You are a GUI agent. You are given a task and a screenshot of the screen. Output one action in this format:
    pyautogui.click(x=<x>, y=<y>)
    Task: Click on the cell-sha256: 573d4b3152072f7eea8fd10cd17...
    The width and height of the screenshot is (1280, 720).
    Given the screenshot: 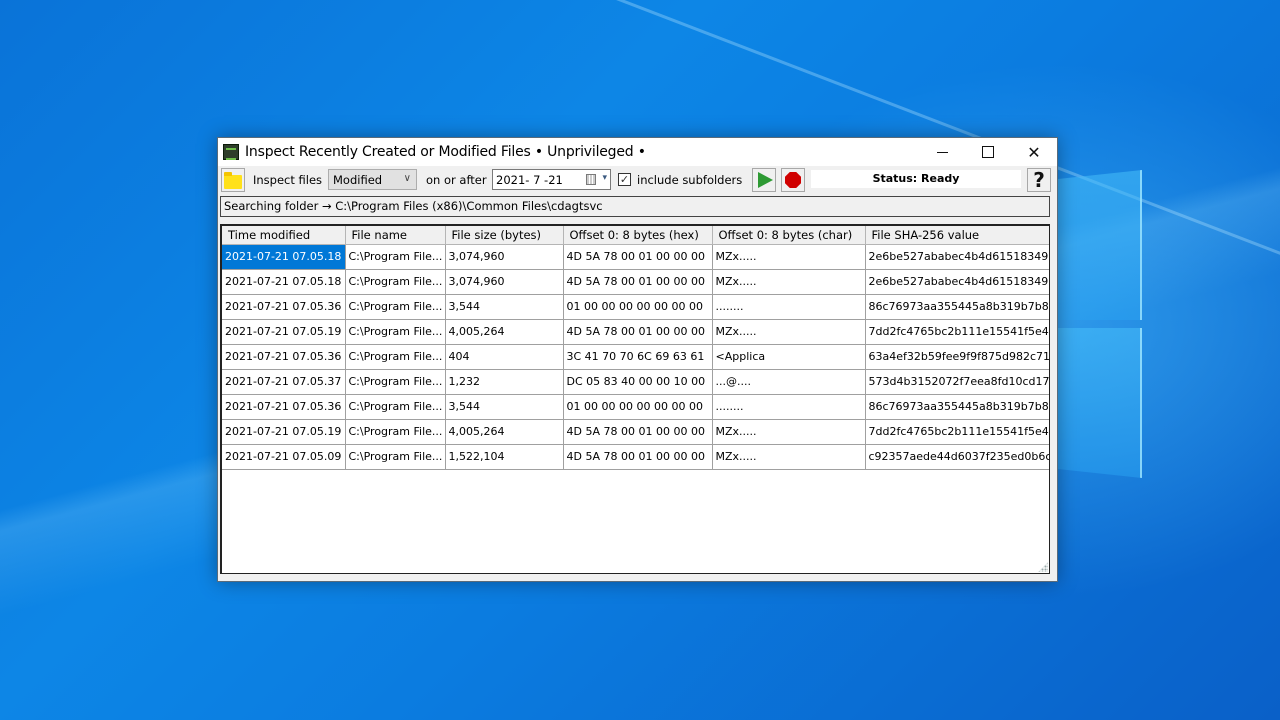 What is the action you would take?
    pyautogui.click(x=957, y=382)
    